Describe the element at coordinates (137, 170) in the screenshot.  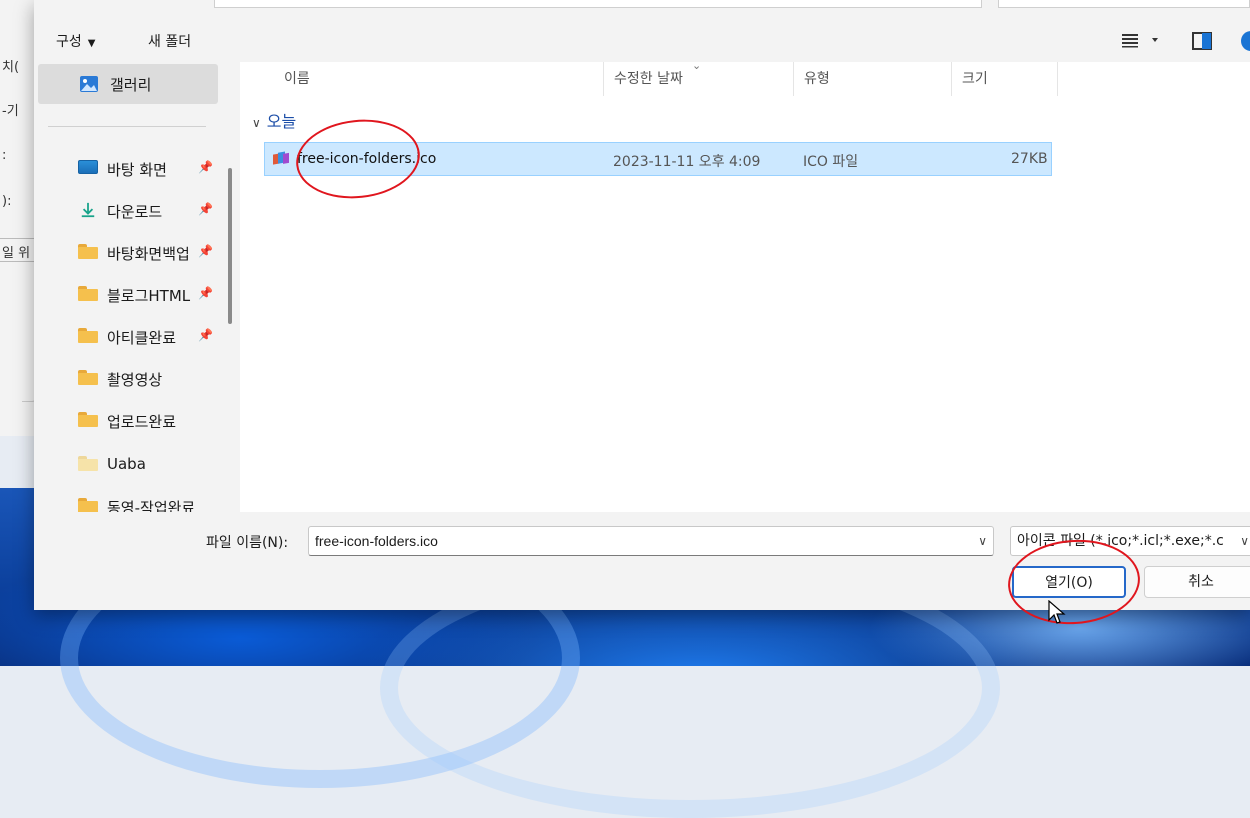
I see `nav-item-label: 바탕 화면` at that location.